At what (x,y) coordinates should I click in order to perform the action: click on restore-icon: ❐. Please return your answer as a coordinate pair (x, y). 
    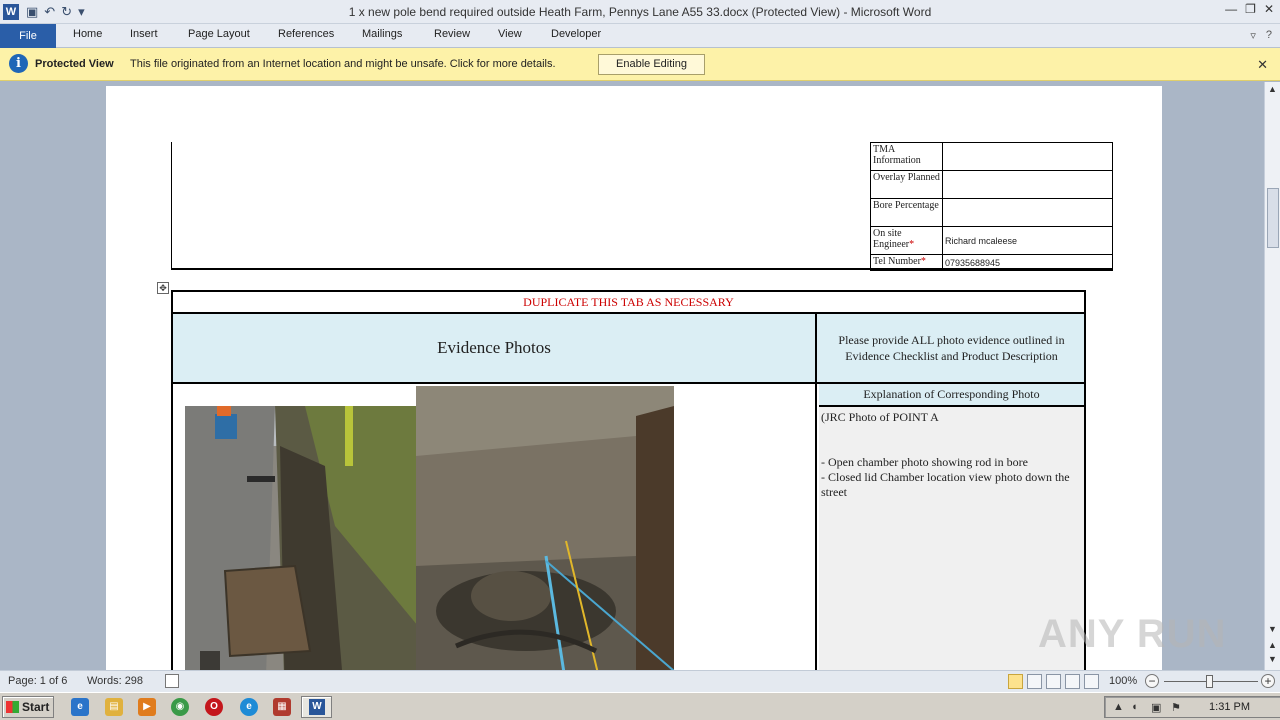
    Looking at the image, I should click on (1250, 9).